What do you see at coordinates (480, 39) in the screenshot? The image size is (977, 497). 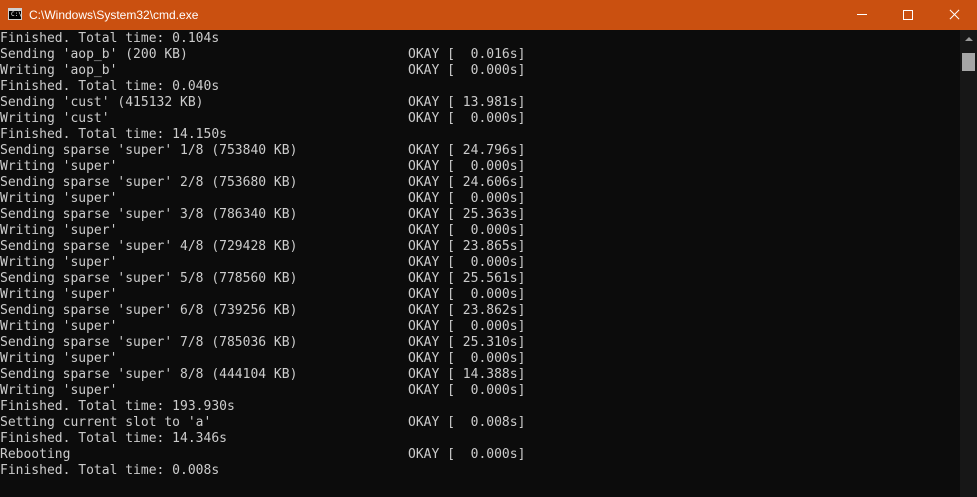 I see `console-line: Finished. Total time: 0.104s` at bounding box center [480, 39].